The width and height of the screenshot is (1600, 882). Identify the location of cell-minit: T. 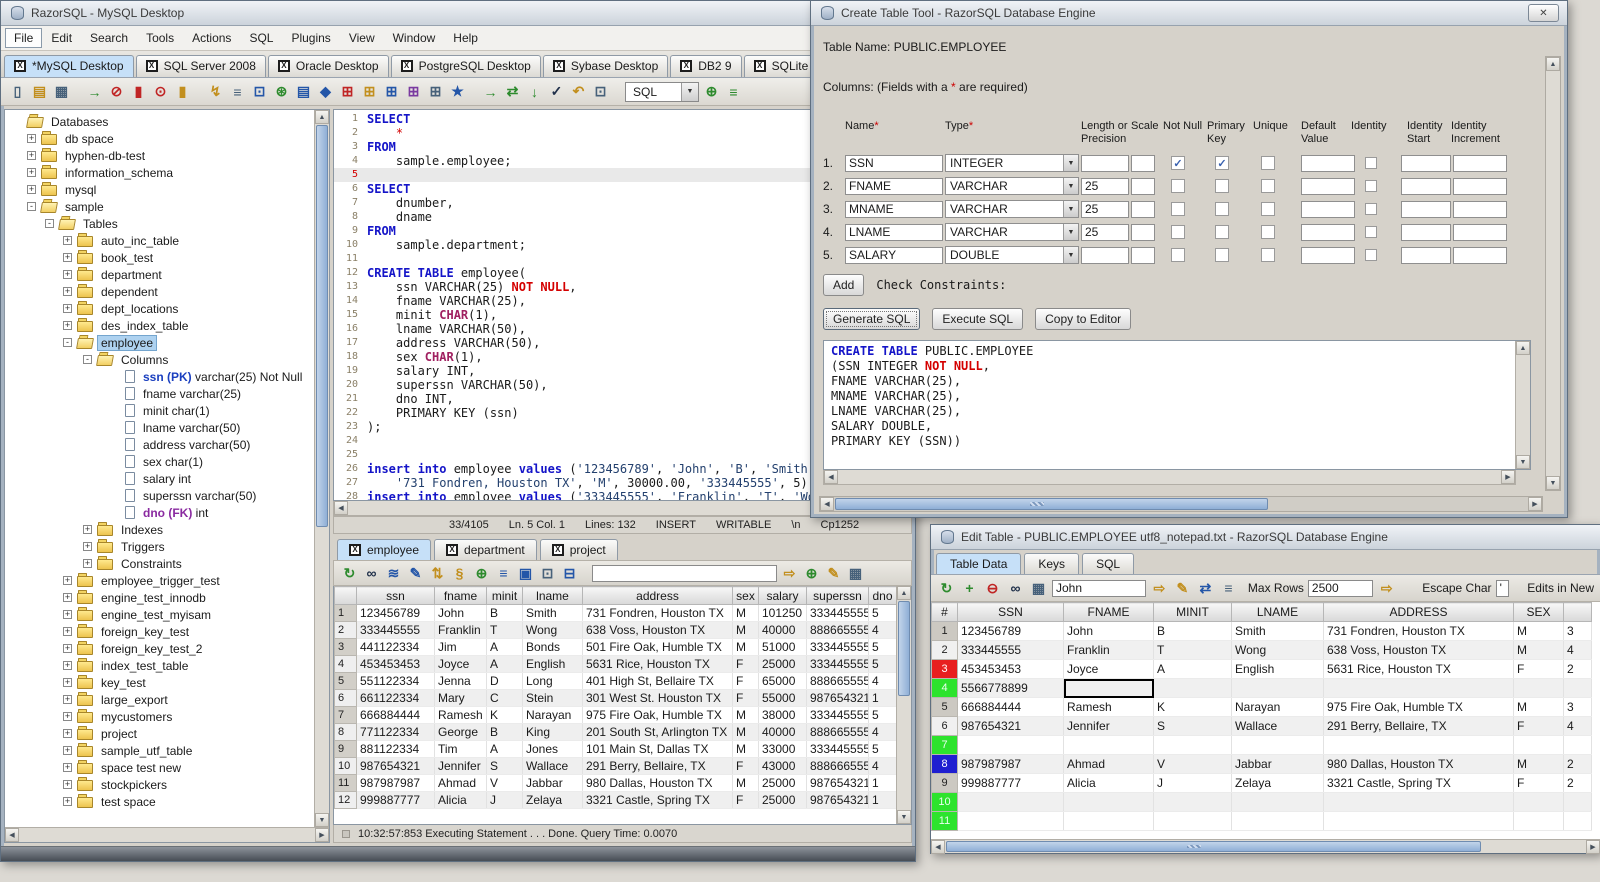
(1192, 650).